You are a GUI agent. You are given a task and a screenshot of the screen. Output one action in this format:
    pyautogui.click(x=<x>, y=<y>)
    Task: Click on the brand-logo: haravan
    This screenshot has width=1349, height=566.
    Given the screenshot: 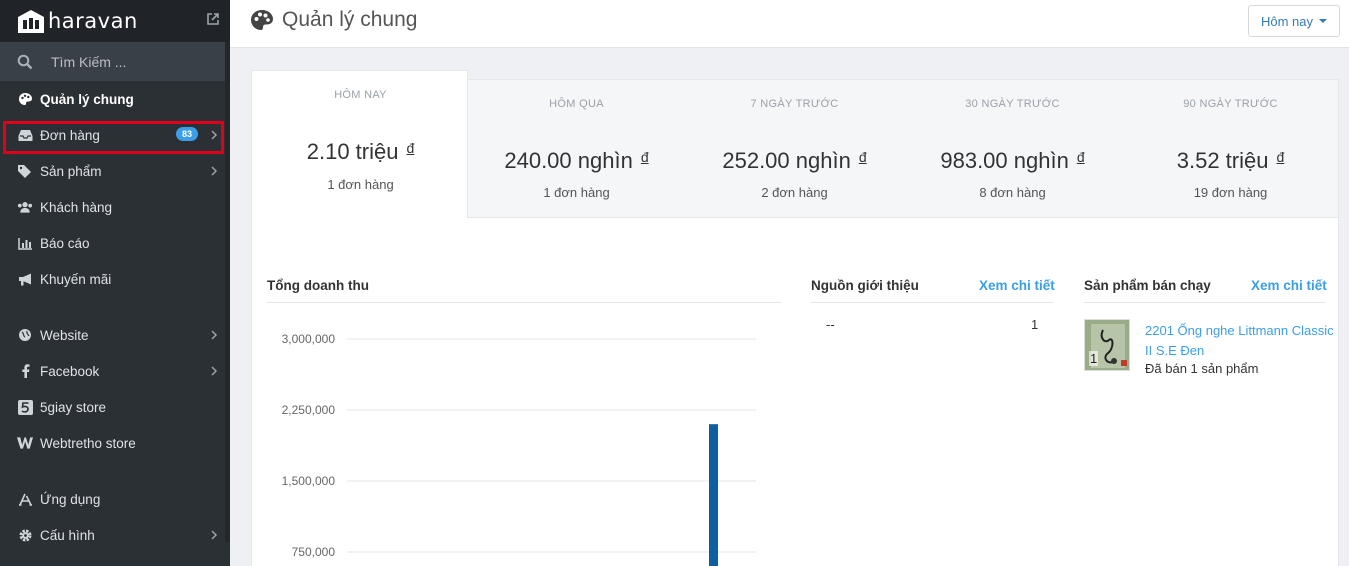 What is the action you would take?
    pyautogui.click(x=115, y=21)
    